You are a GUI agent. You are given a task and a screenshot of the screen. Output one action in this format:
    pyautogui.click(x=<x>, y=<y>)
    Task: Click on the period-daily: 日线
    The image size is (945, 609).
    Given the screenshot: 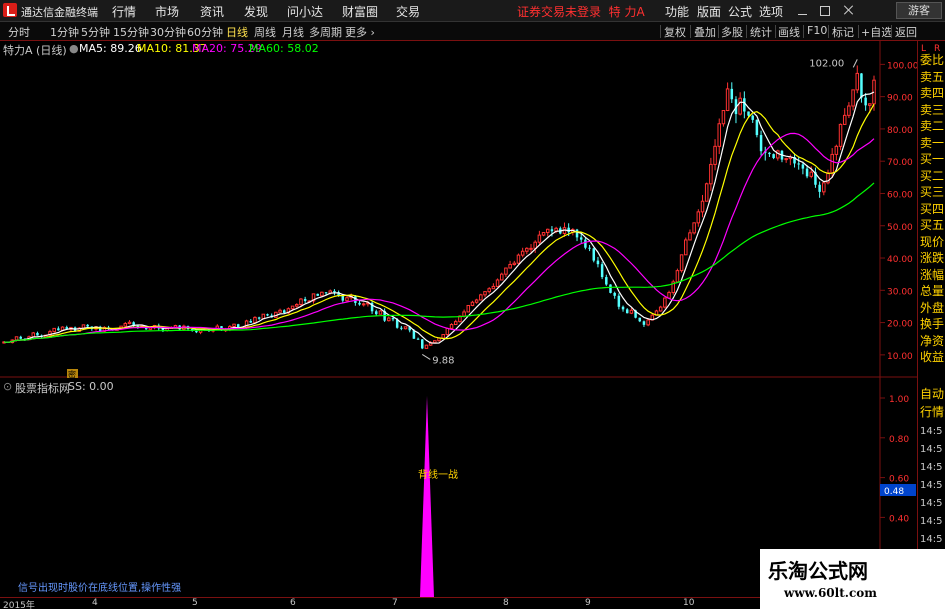 What is the action you would take?
    pyautogui.click(x=237, y=32)
    